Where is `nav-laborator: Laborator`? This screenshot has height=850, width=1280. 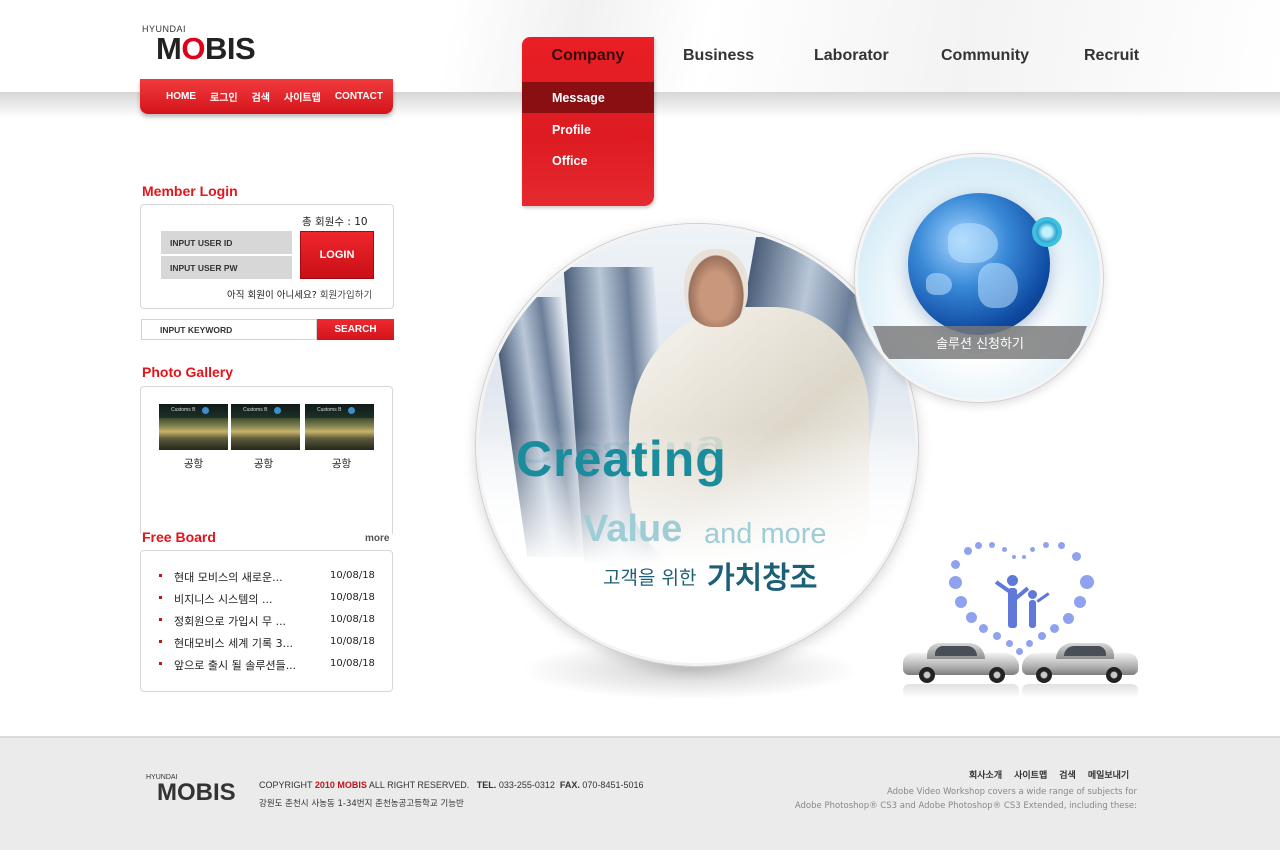
nav-laborator: Laborator is located at coordinates (851, 56).